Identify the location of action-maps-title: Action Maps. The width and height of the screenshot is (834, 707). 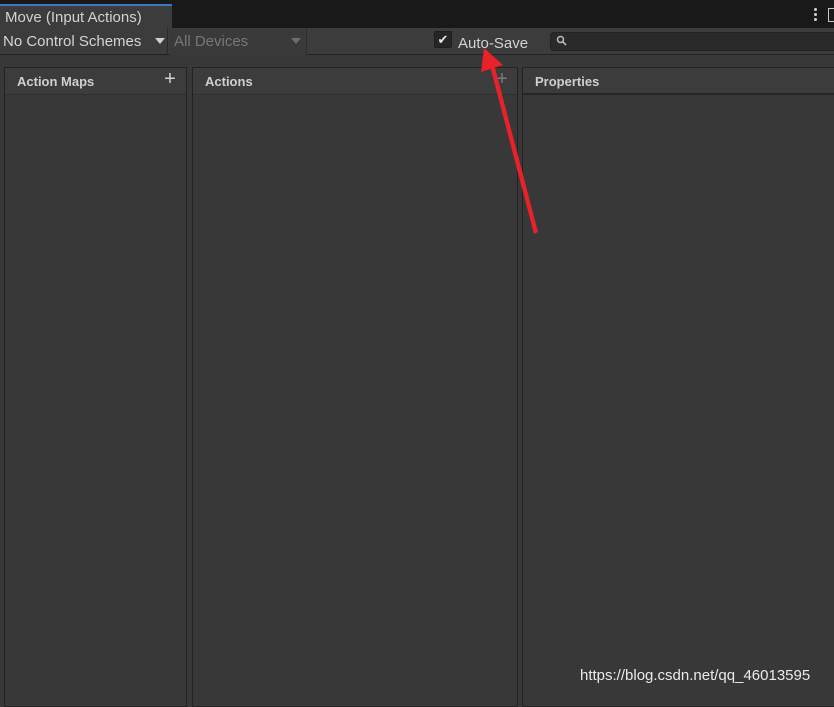
(56, 81).